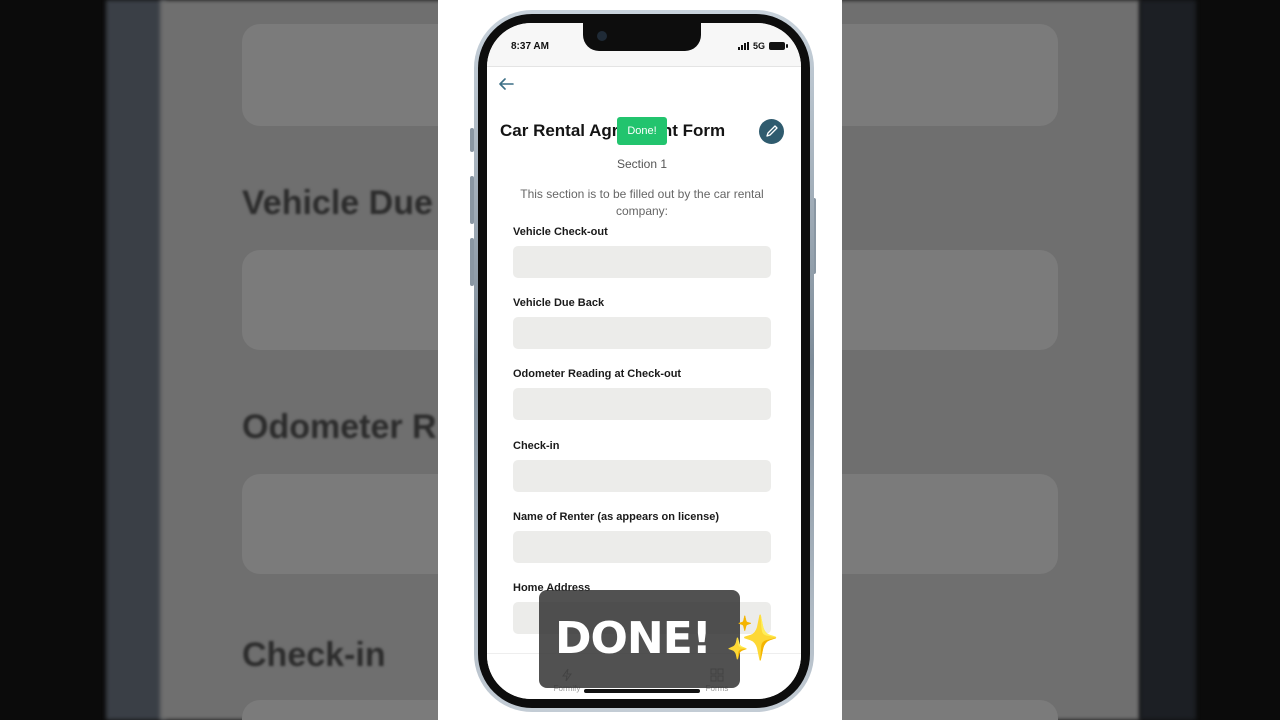 This screenshot has width=1280, height=720. I want to click on bg-phone-frame-right, so click(1168, 360).